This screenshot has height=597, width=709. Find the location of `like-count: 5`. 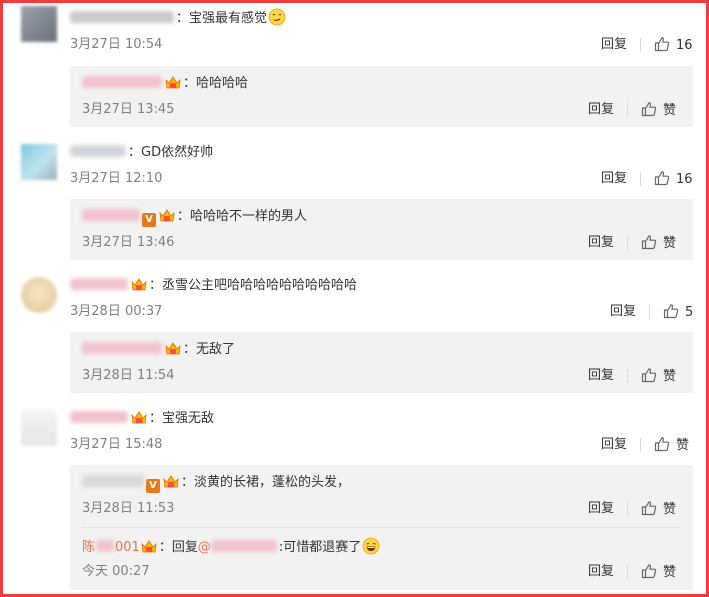

like-count: 5 is located at coordinates (689, 312).